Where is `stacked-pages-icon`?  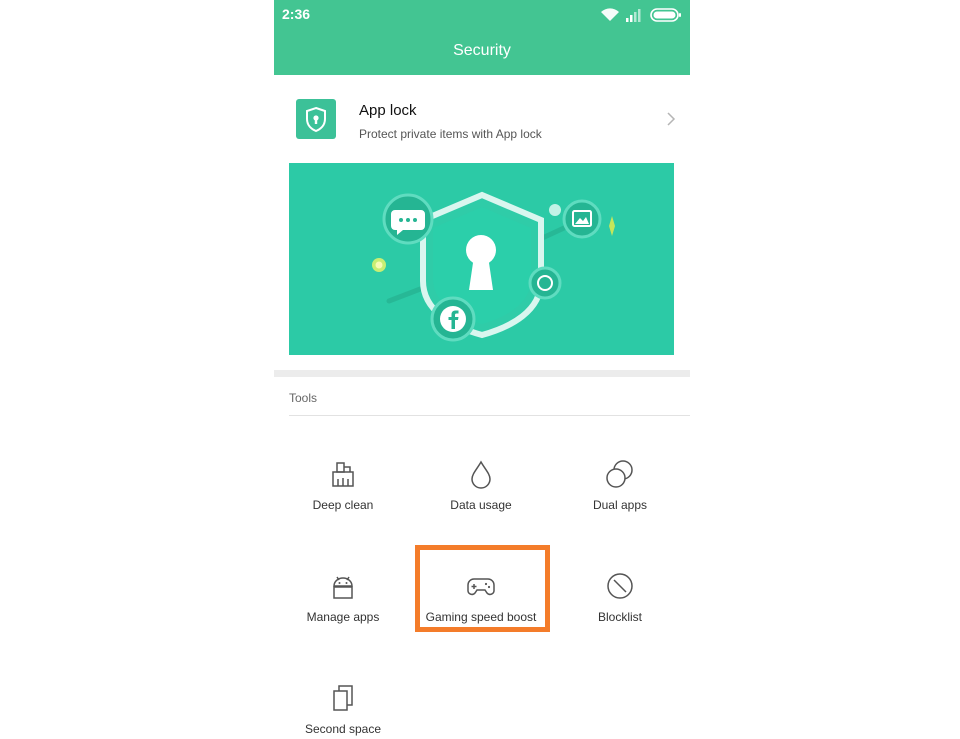 stacked-pages-icon is located at coordinates (343, 698).